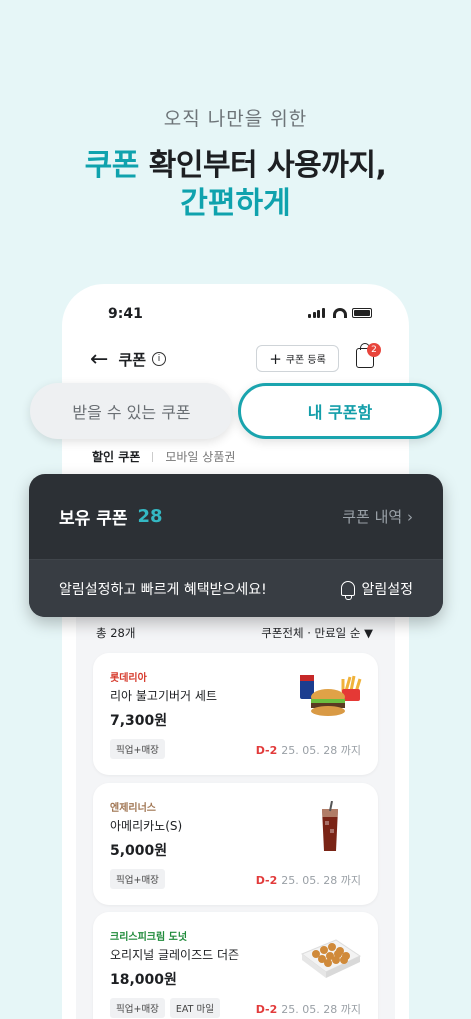 The height and width of the screenshot is (1019, 471). Describe the element at coordinates (331, 695) in the screenshot. I see `burger-set-image` at that location.